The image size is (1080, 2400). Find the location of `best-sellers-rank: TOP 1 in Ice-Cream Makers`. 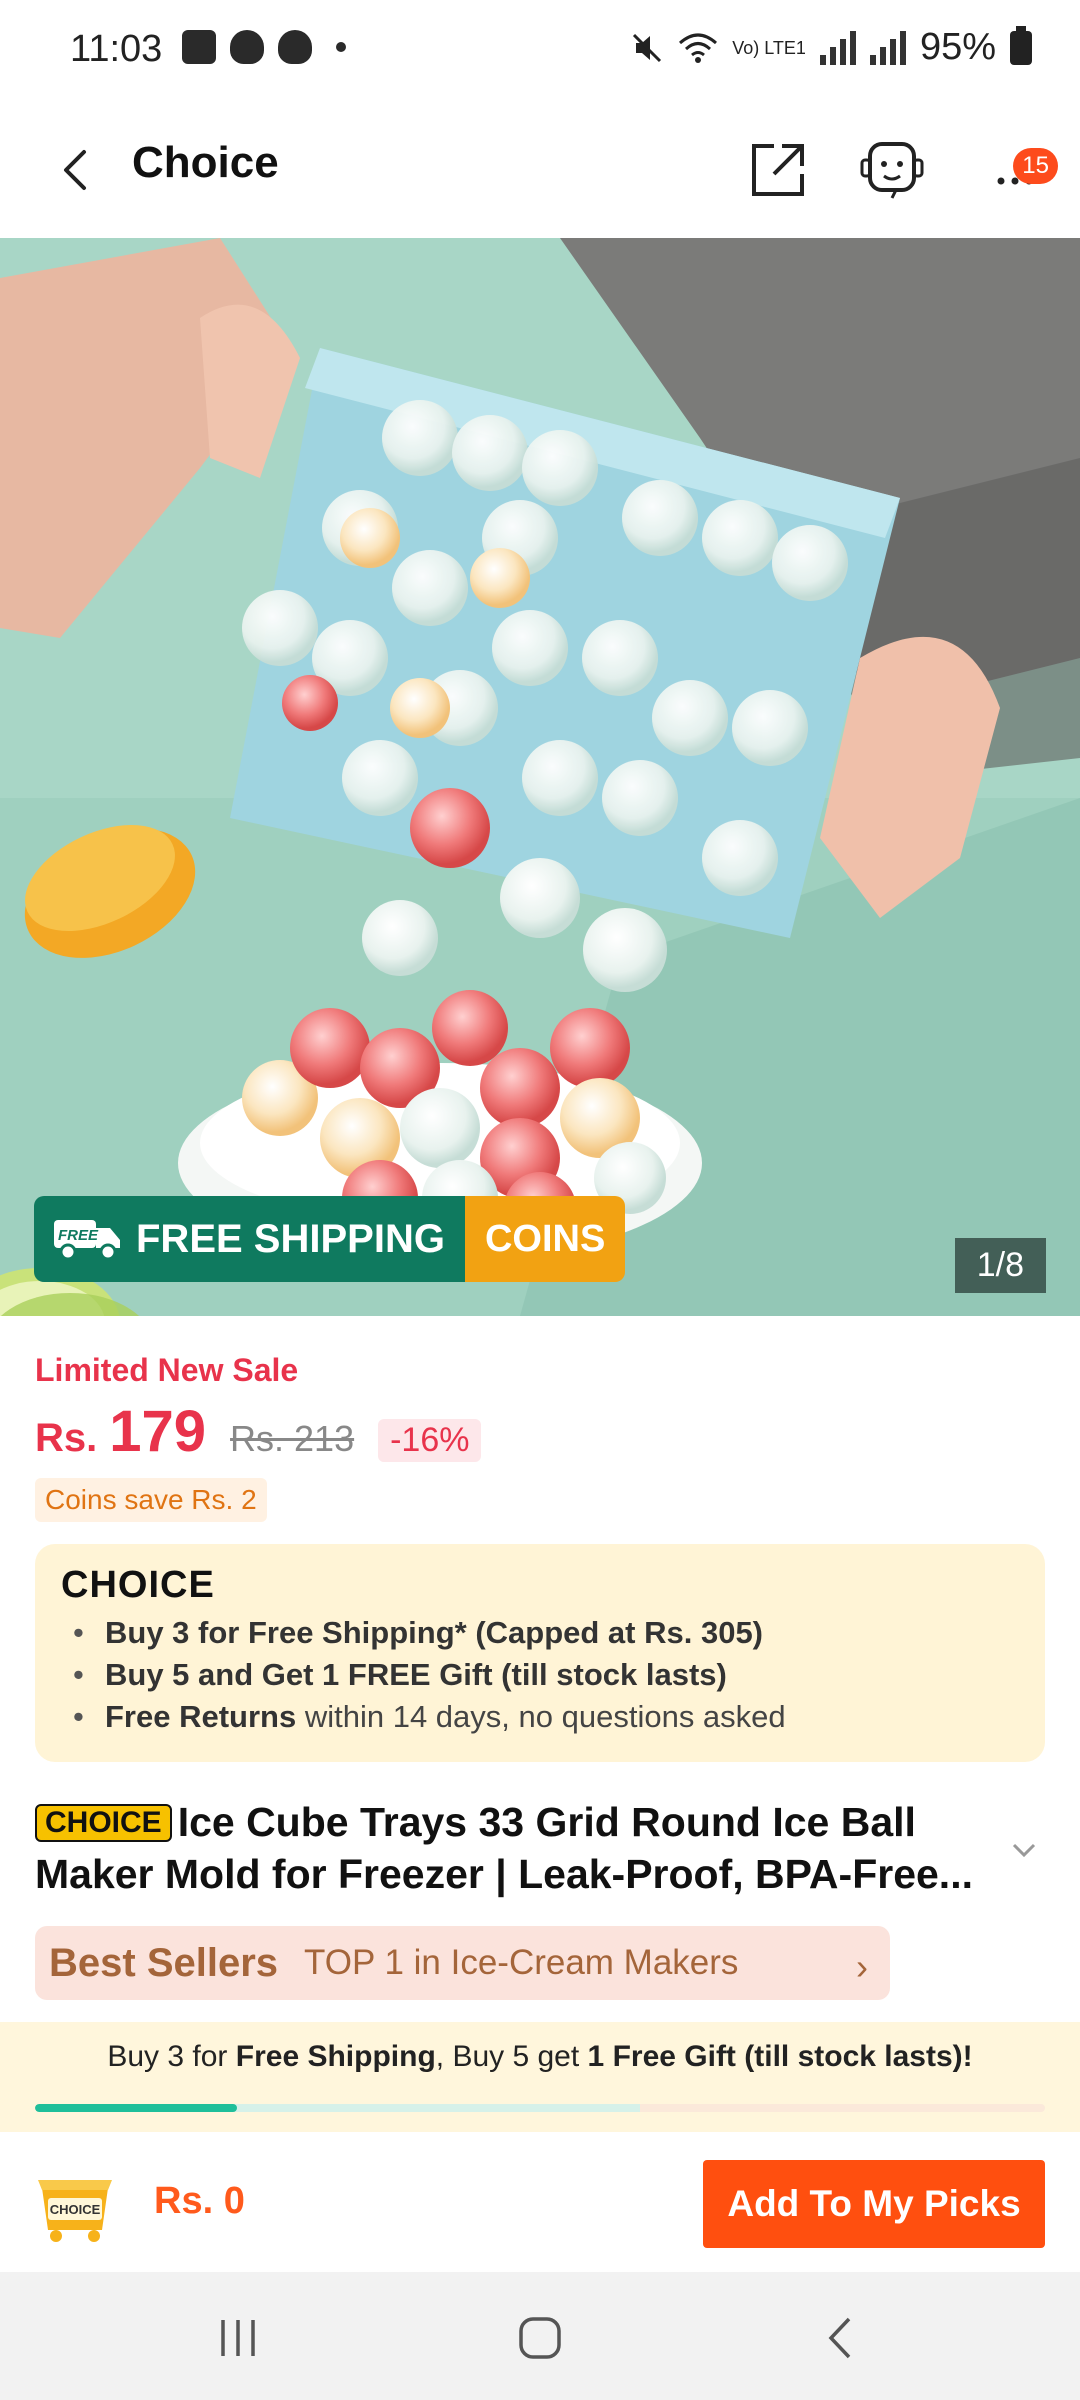

best-sellers-rank: TOP 1 in Ice-Cream Makers is located at coordinates (521, 1962).